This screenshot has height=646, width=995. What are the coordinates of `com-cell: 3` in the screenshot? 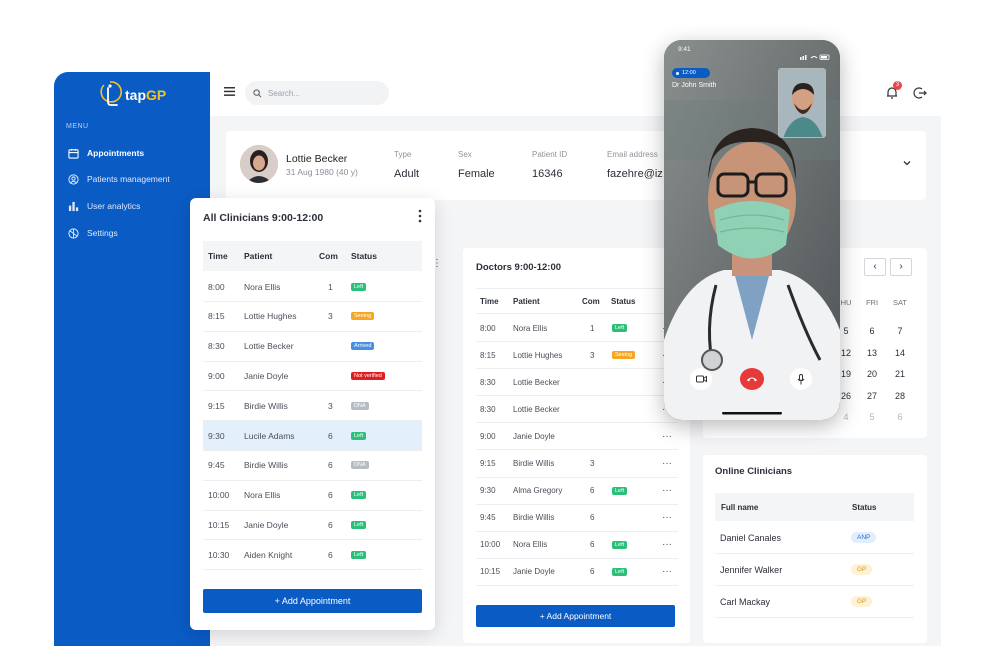 It's located at (592, 463).